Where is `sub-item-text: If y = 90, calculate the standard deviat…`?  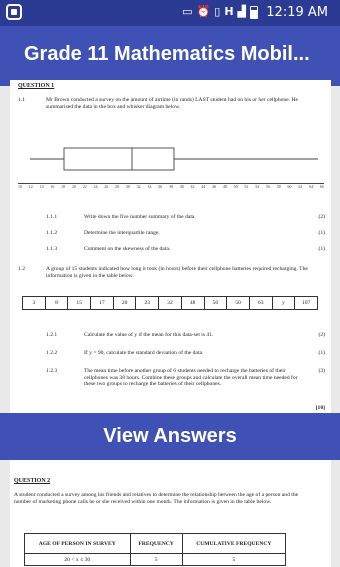
sub-item-text: If y = 90, calculate the standard deviat… is located at coordinates (144, 353).